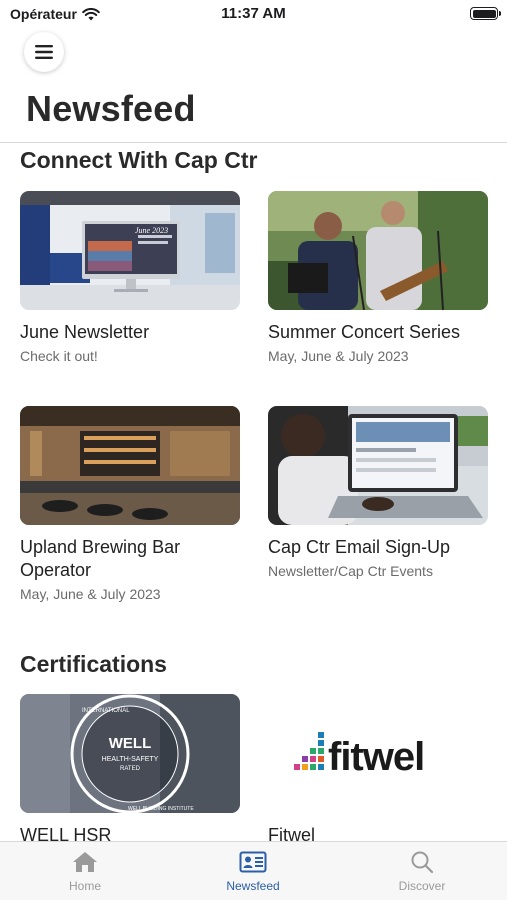 This screenshot has height=900, width=507. Describe the element at coordinates (253, 886) in the screenshot. I see `tab-label: Newsfeed` at that location.